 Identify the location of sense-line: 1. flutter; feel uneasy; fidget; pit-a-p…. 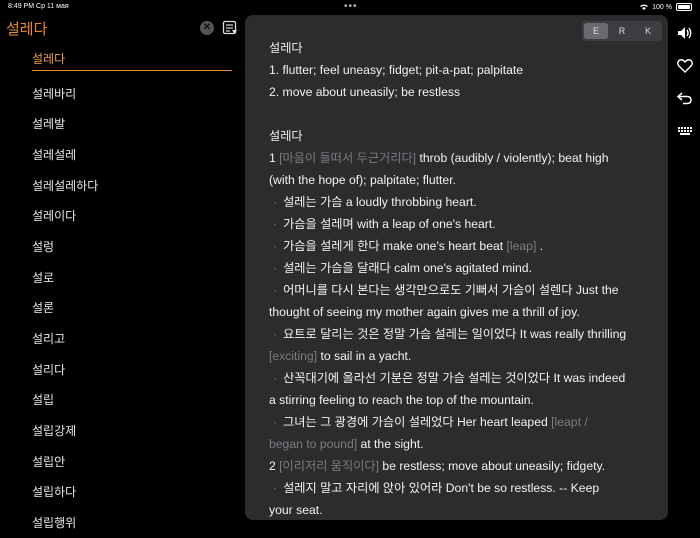
(396, 70).